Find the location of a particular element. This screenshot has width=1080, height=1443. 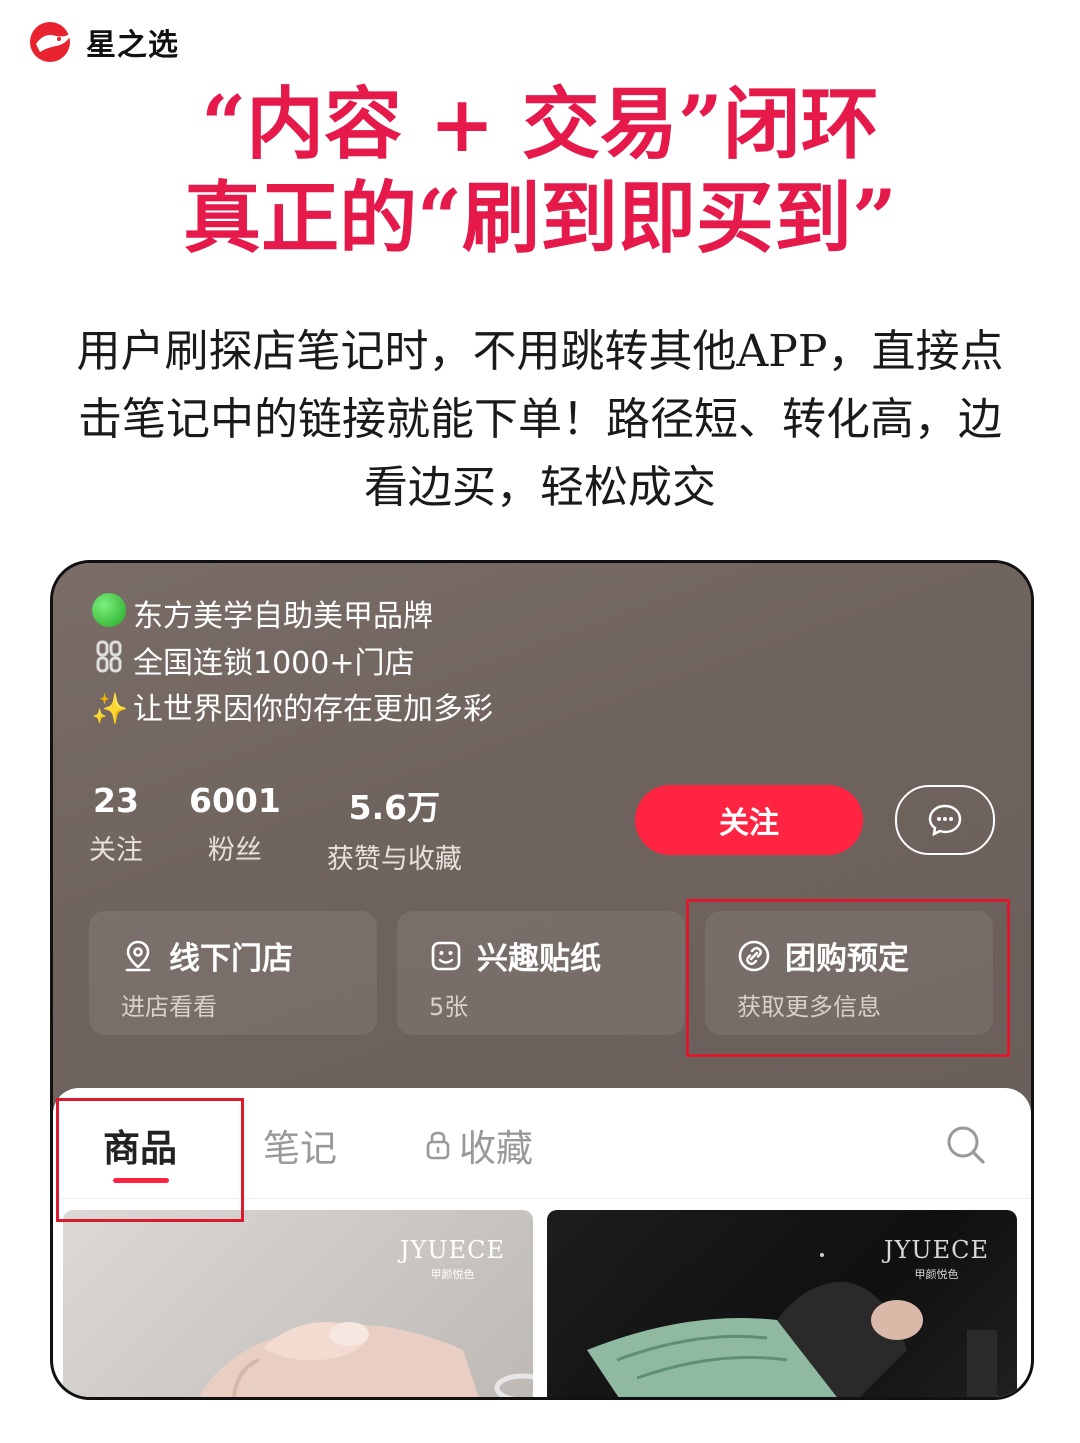

headline-line-2: 真正的“刷到即买到” is located at coordinates (540, 218).